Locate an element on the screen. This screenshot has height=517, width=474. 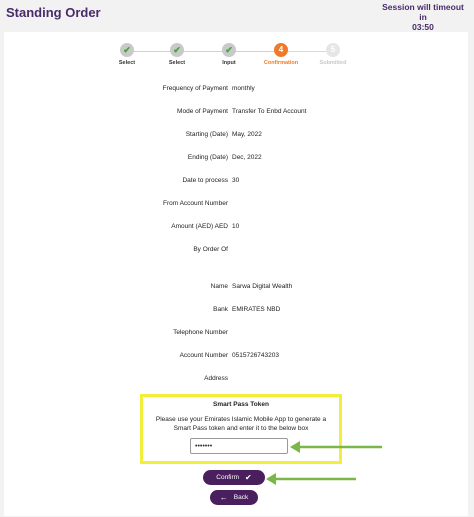
step-number-badge: 5 is located at coordinates (333, 50).